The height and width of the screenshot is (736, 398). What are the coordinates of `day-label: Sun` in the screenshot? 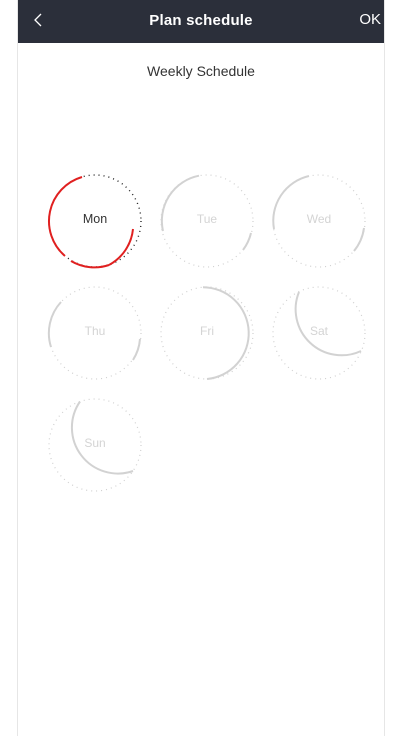 It's located at (95, 443).